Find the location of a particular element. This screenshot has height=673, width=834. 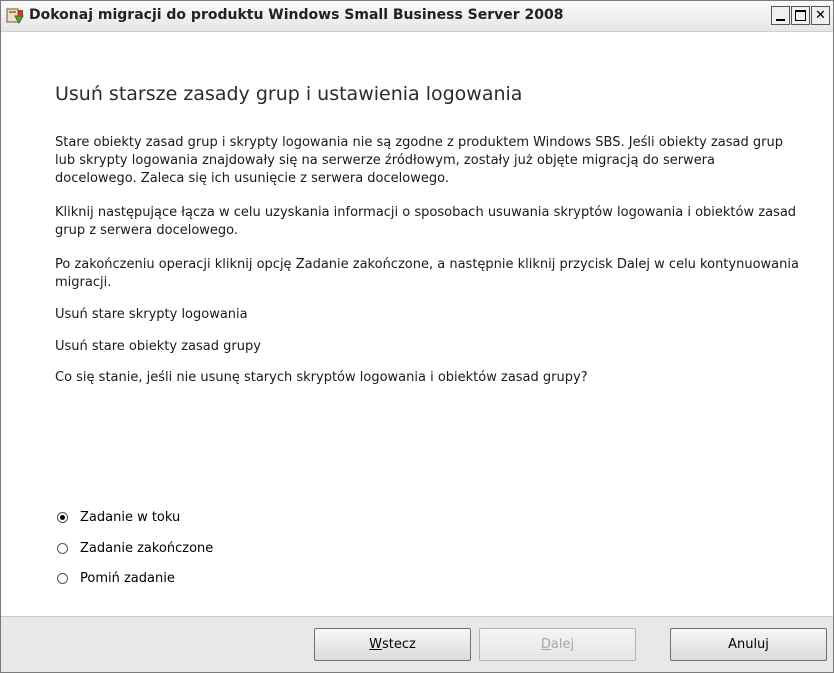

close-button: ✕ is located at coordinates (820, 15).